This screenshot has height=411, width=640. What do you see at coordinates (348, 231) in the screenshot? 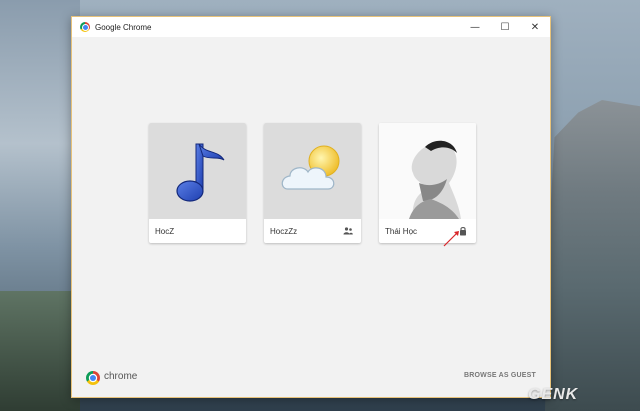
I see `supervised-user-icon` at bounding box center [348, 231].